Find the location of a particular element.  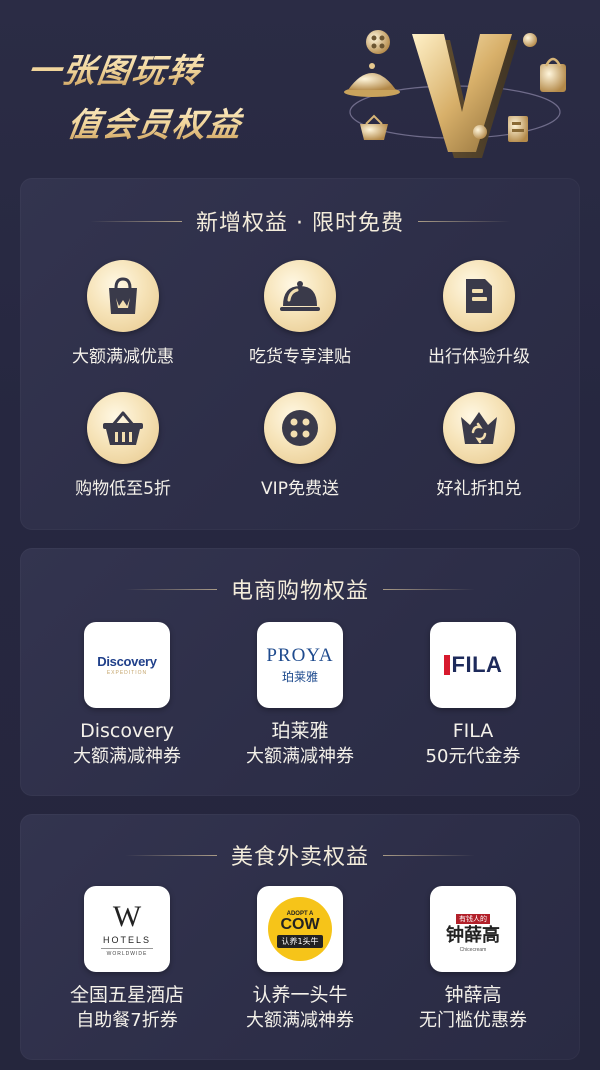

w-hotels-logo: W HOTELS WORLDWIDE is located at coordinates (127, 929).